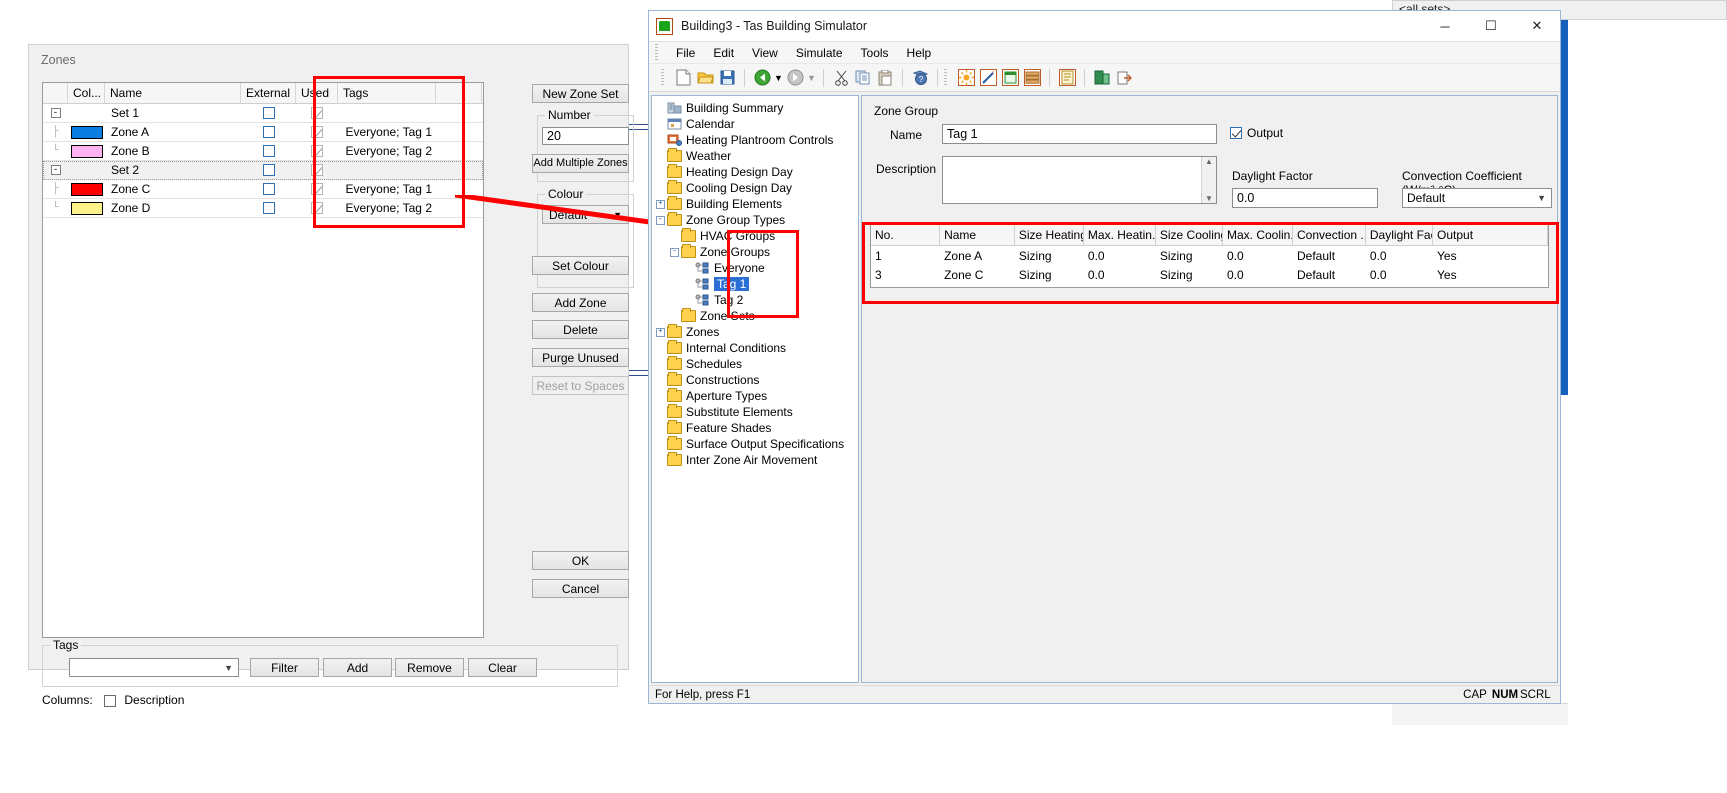 Image resolution: width=1727 pixels, height=793 pixels. What do you see at coordinates (580, 588) in the screenshot?
I see `cancel-button: Cancel` at bounding box center [580, 588].